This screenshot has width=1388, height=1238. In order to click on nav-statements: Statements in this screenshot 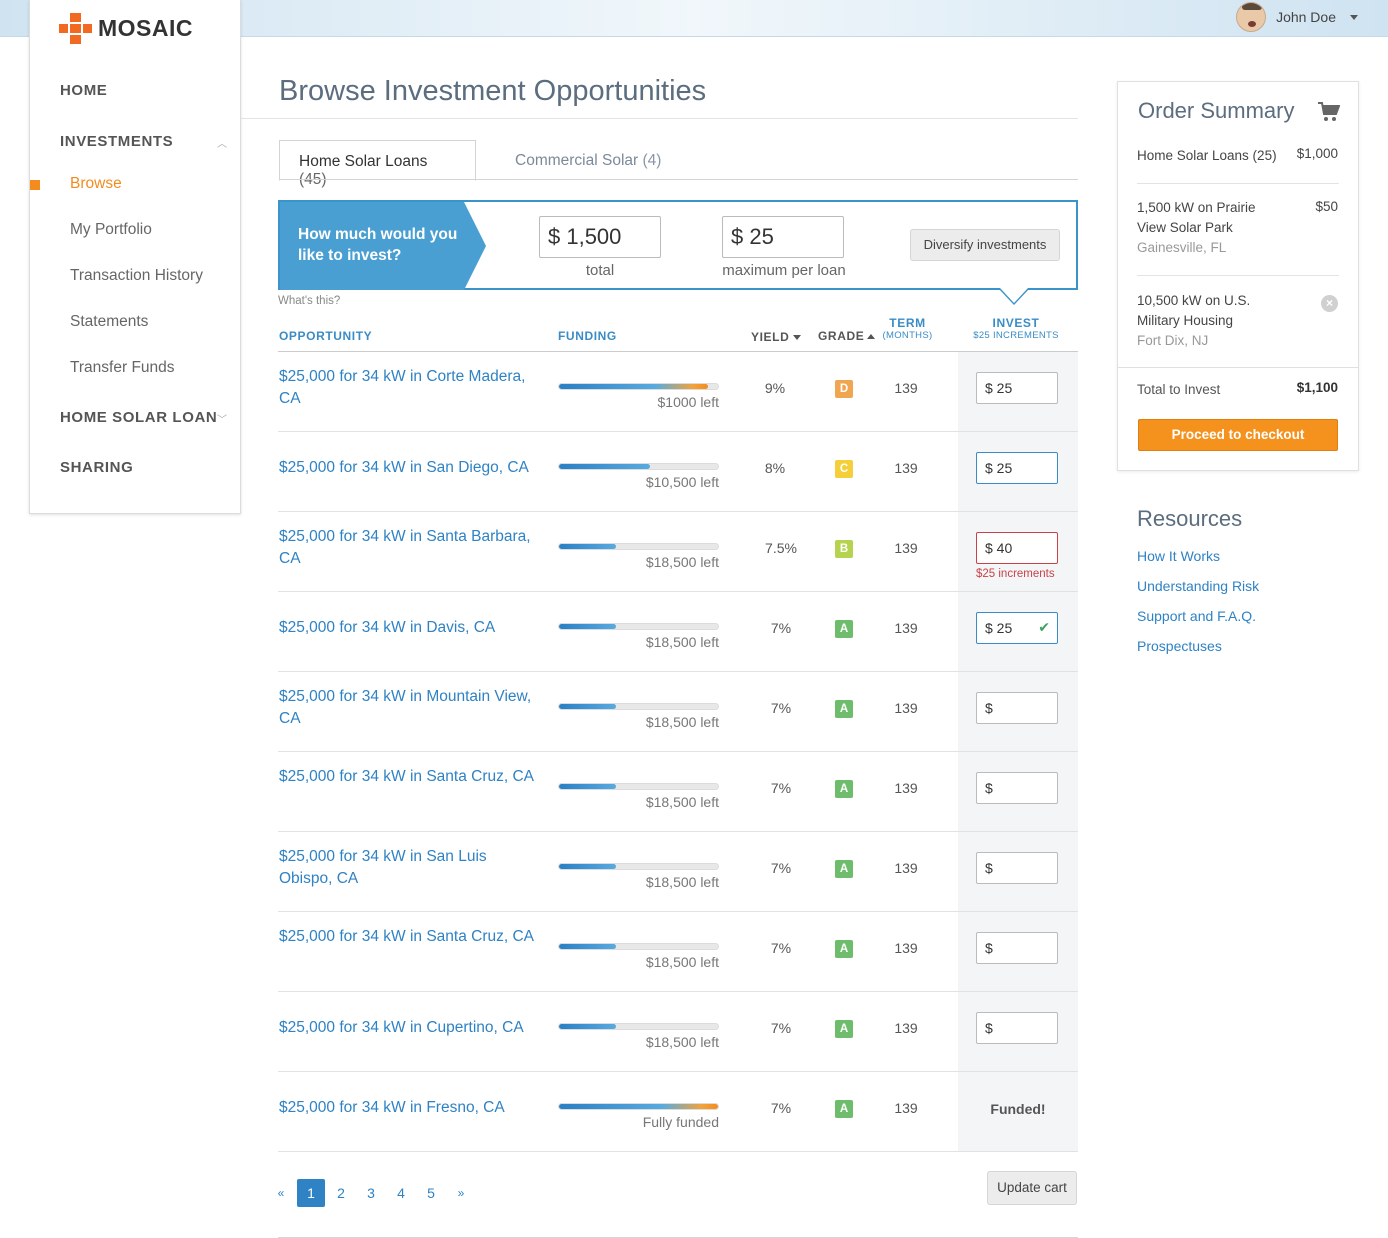, I will do `click(109, 322)`.